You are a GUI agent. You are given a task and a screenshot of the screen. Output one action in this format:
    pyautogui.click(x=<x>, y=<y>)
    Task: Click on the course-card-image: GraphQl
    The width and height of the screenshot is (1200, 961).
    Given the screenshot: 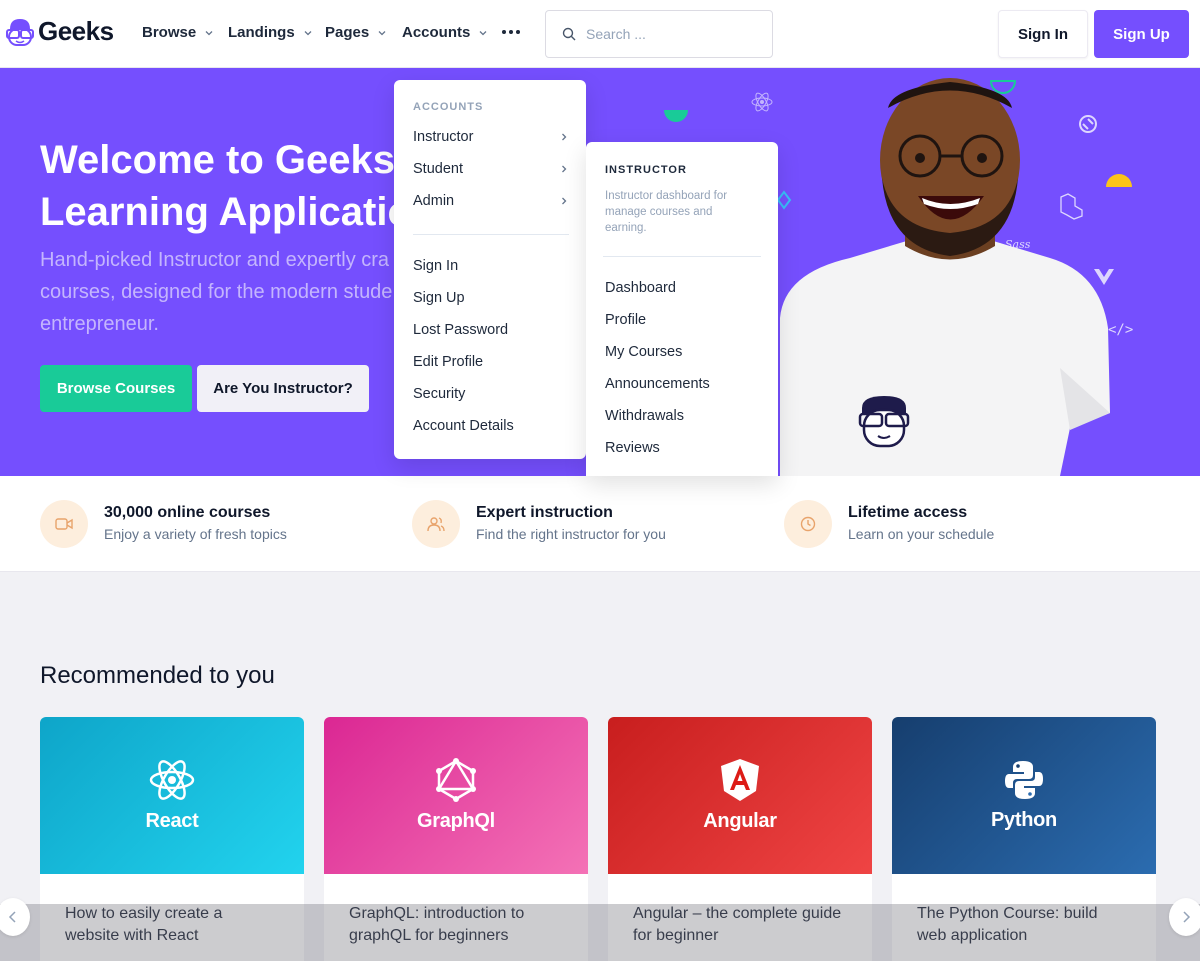 What is the action you would take?
    pyautogui.click(x=456, y=795)
    